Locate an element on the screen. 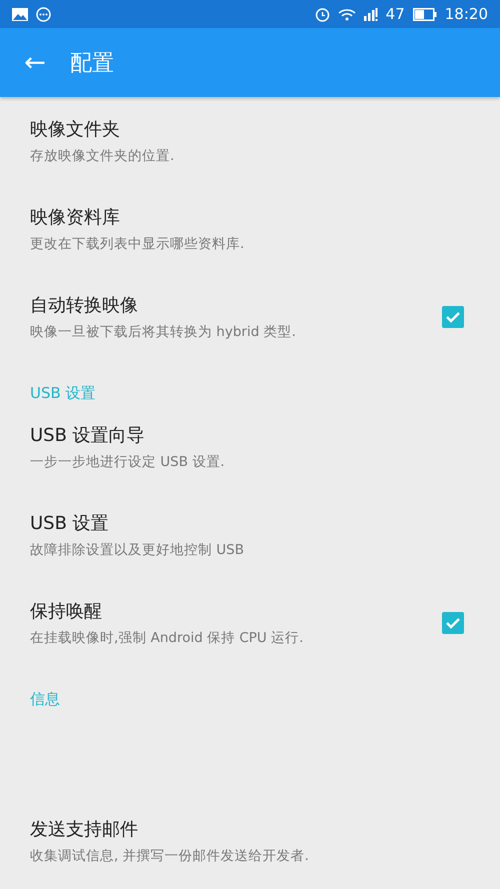 This screenshot has height=889, width=500. setting-title: 发送支持邮件 is located at coordinates (247, 829).